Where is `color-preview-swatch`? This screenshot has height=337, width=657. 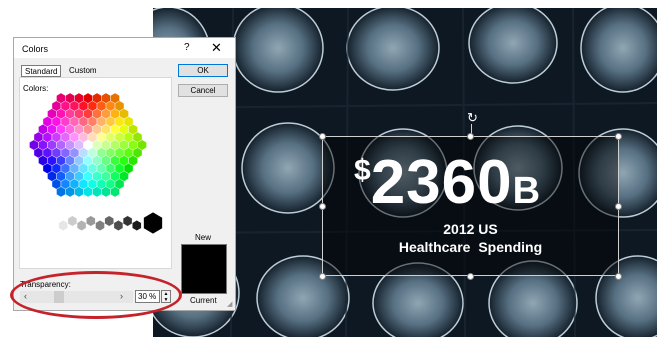
color-preview-swatch is located at coordinates (204, 269).